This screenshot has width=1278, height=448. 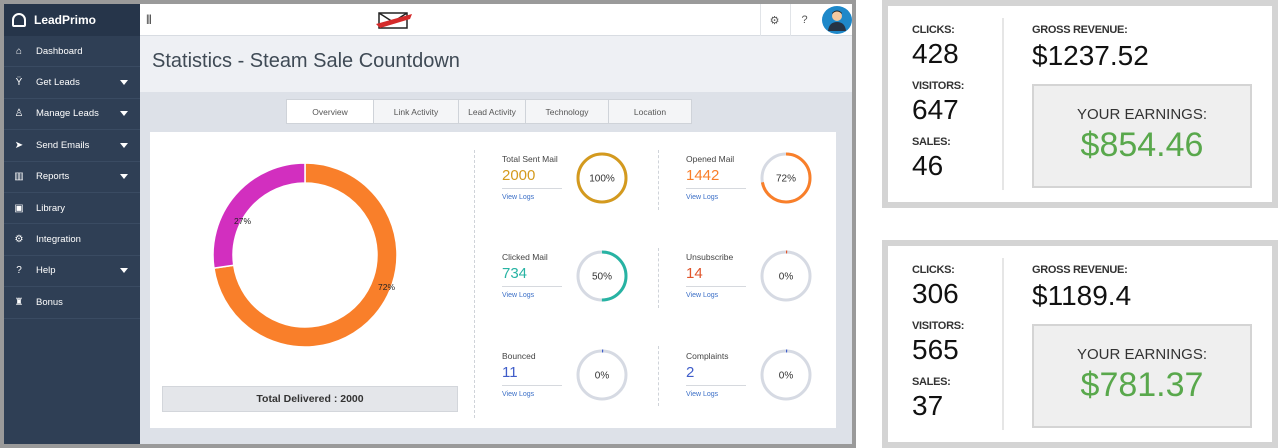 What do you see at coordinates (19, 208) in the screenshot?
I see `image-icon: ▣` at bounding box center [19, 208].